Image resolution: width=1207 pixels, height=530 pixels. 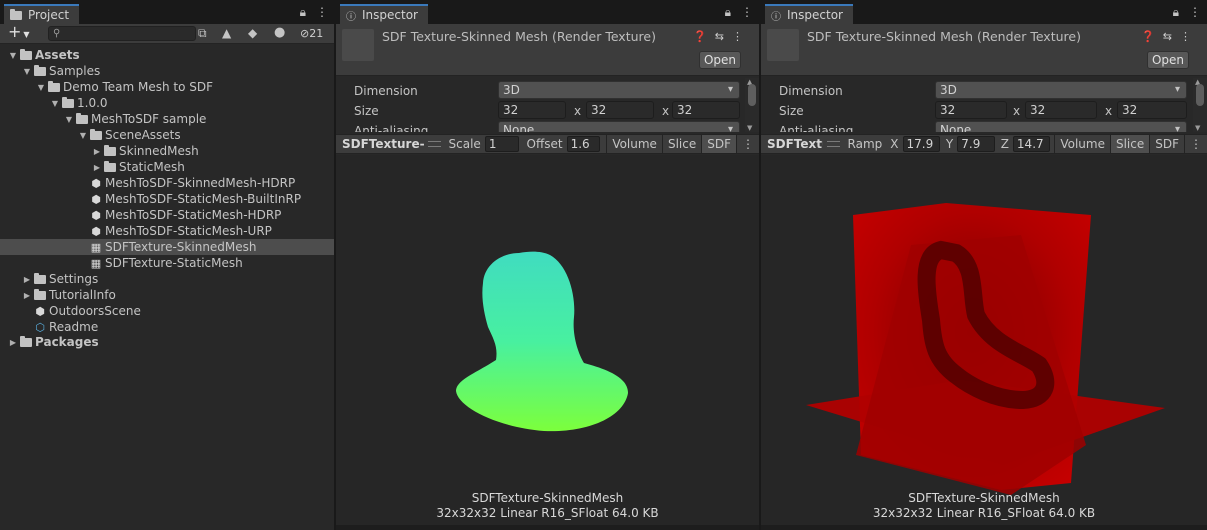 What do you see at coordinates (167, 183) in the screenshot?
I see `tree-item: ⬢ MeshToSDF-SkinnedMesh-HDRP` at bounding box center [167, 183].